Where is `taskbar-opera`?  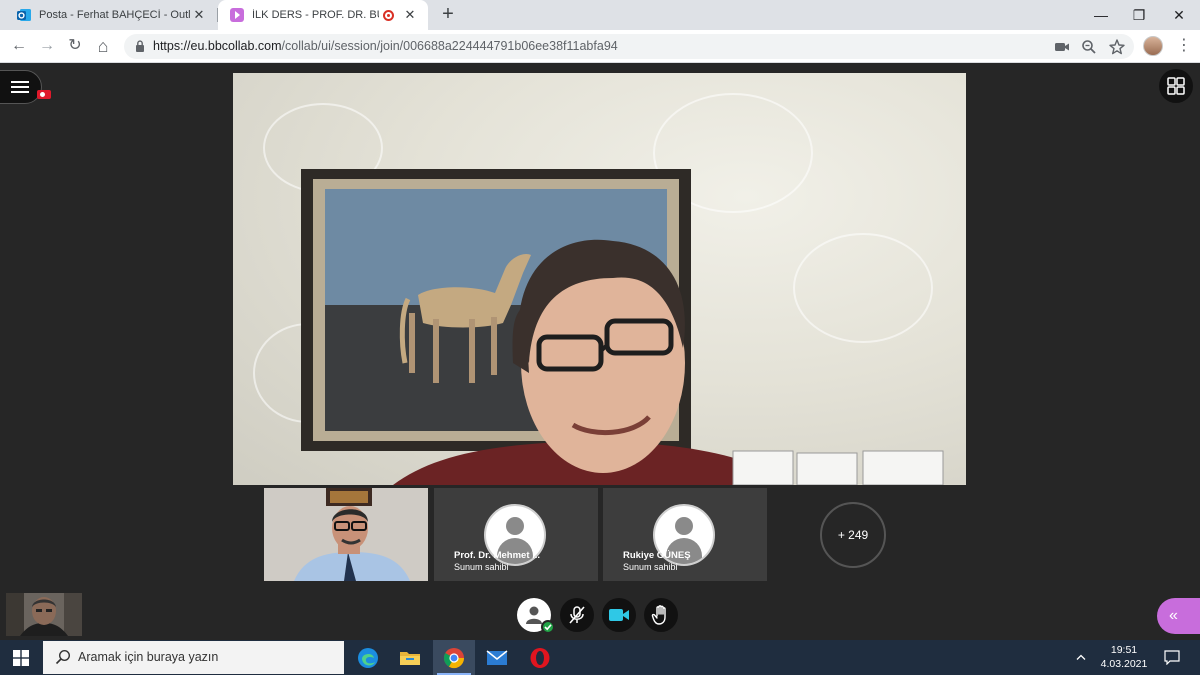
taskbar-opera is located at coordinates (540, 657).